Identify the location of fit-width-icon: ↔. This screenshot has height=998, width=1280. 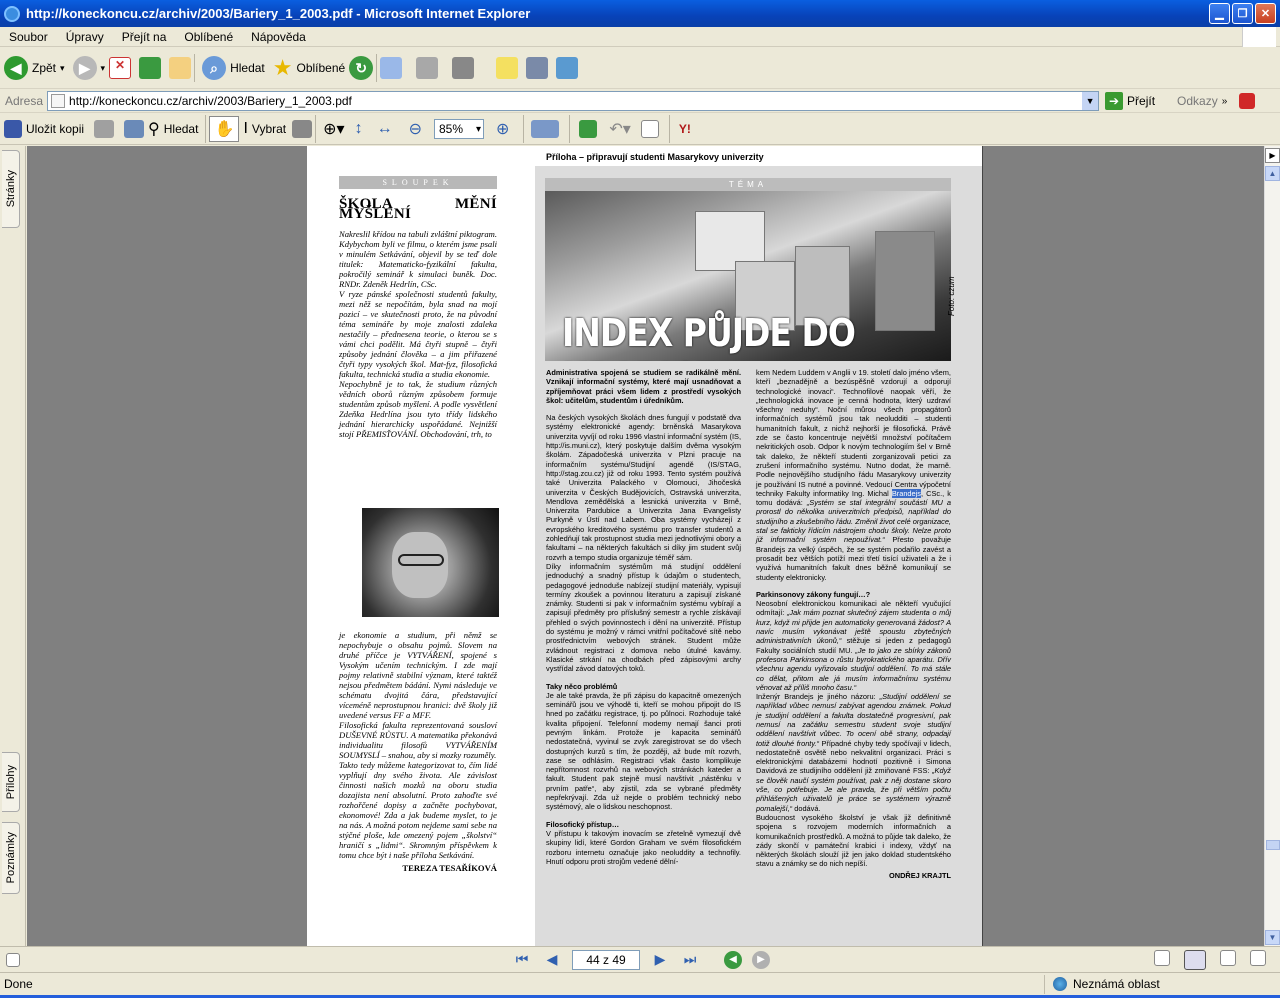
(385, 129).